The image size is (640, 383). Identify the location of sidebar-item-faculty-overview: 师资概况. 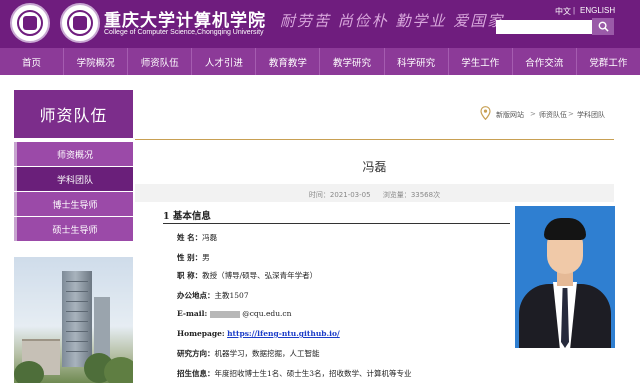
(73, 154).